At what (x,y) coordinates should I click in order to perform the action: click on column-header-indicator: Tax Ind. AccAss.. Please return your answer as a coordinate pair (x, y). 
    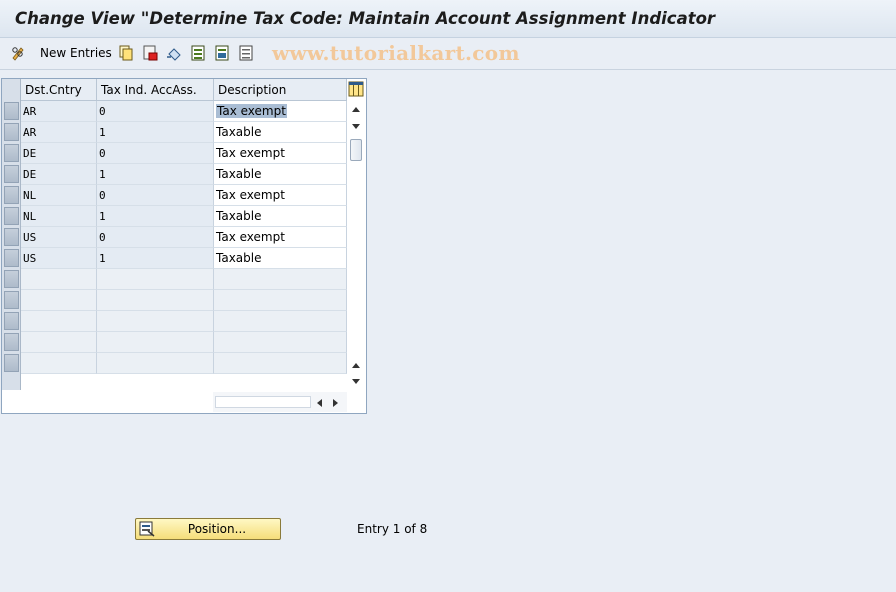
    Looking at the image, I should click on (155, 90).